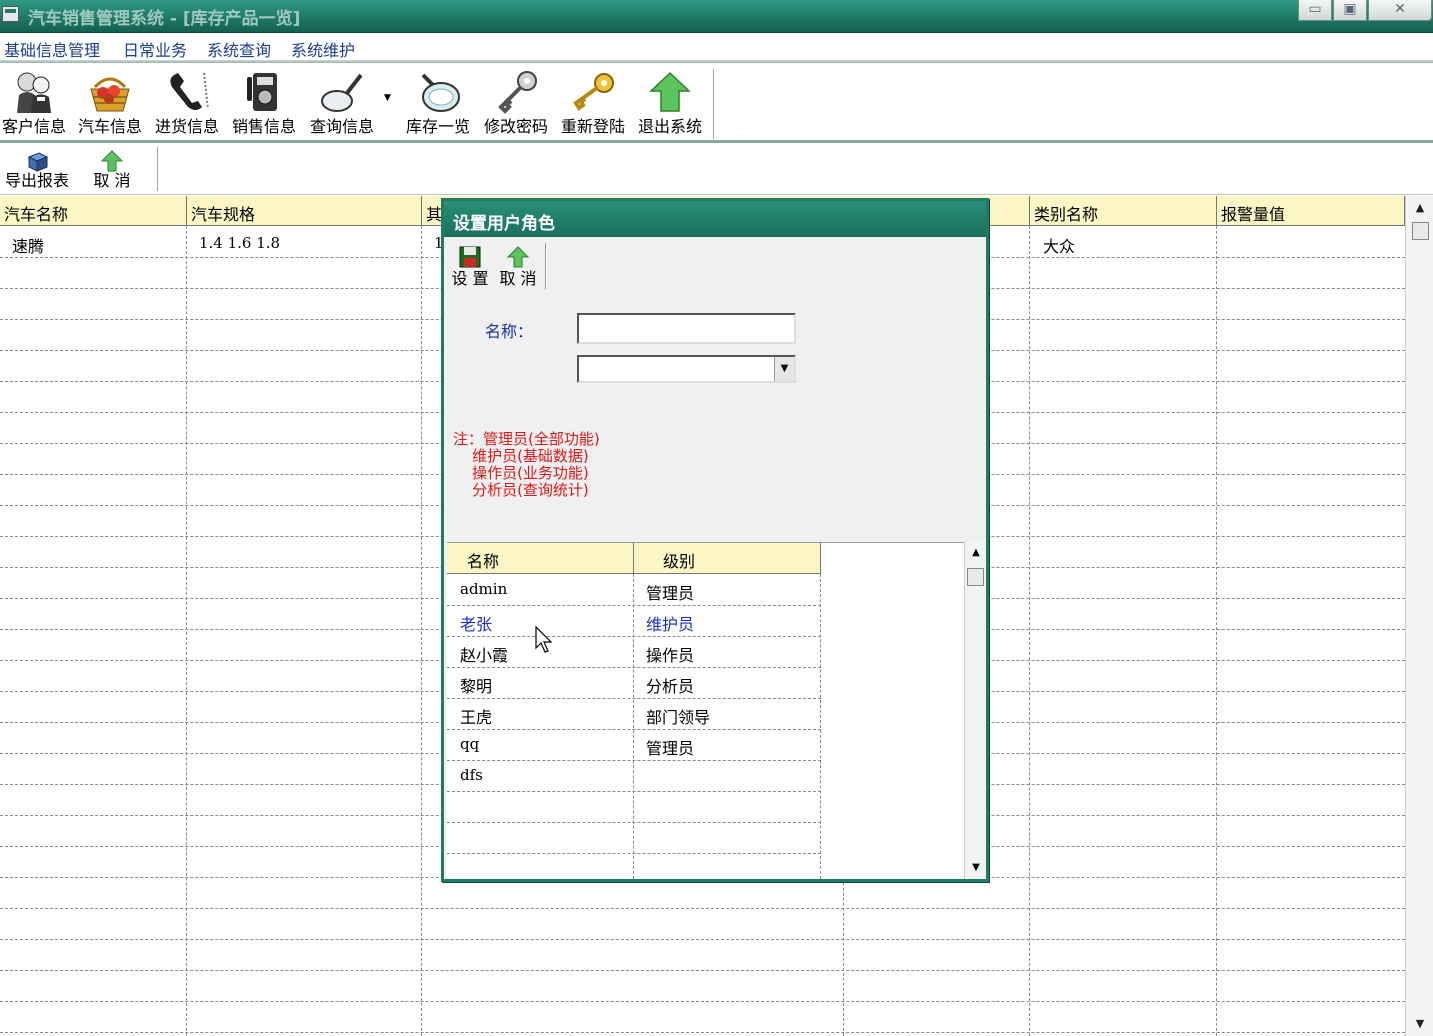  Describe the element at coordinates (716, 169) in the screenshot. I see `secondary-toolbar: 导出报表 取 消` at that location.